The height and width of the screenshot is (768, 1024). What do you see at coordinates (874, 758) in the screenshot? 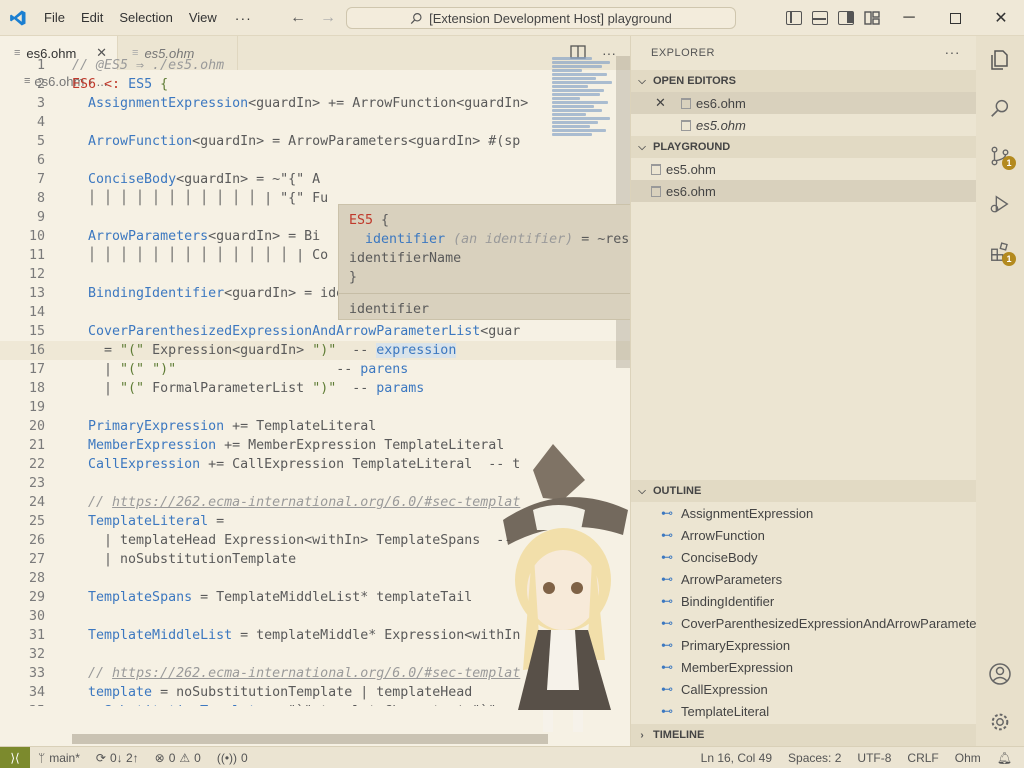
I see `encoding: UTF-8` at bounding box center [874, 758].